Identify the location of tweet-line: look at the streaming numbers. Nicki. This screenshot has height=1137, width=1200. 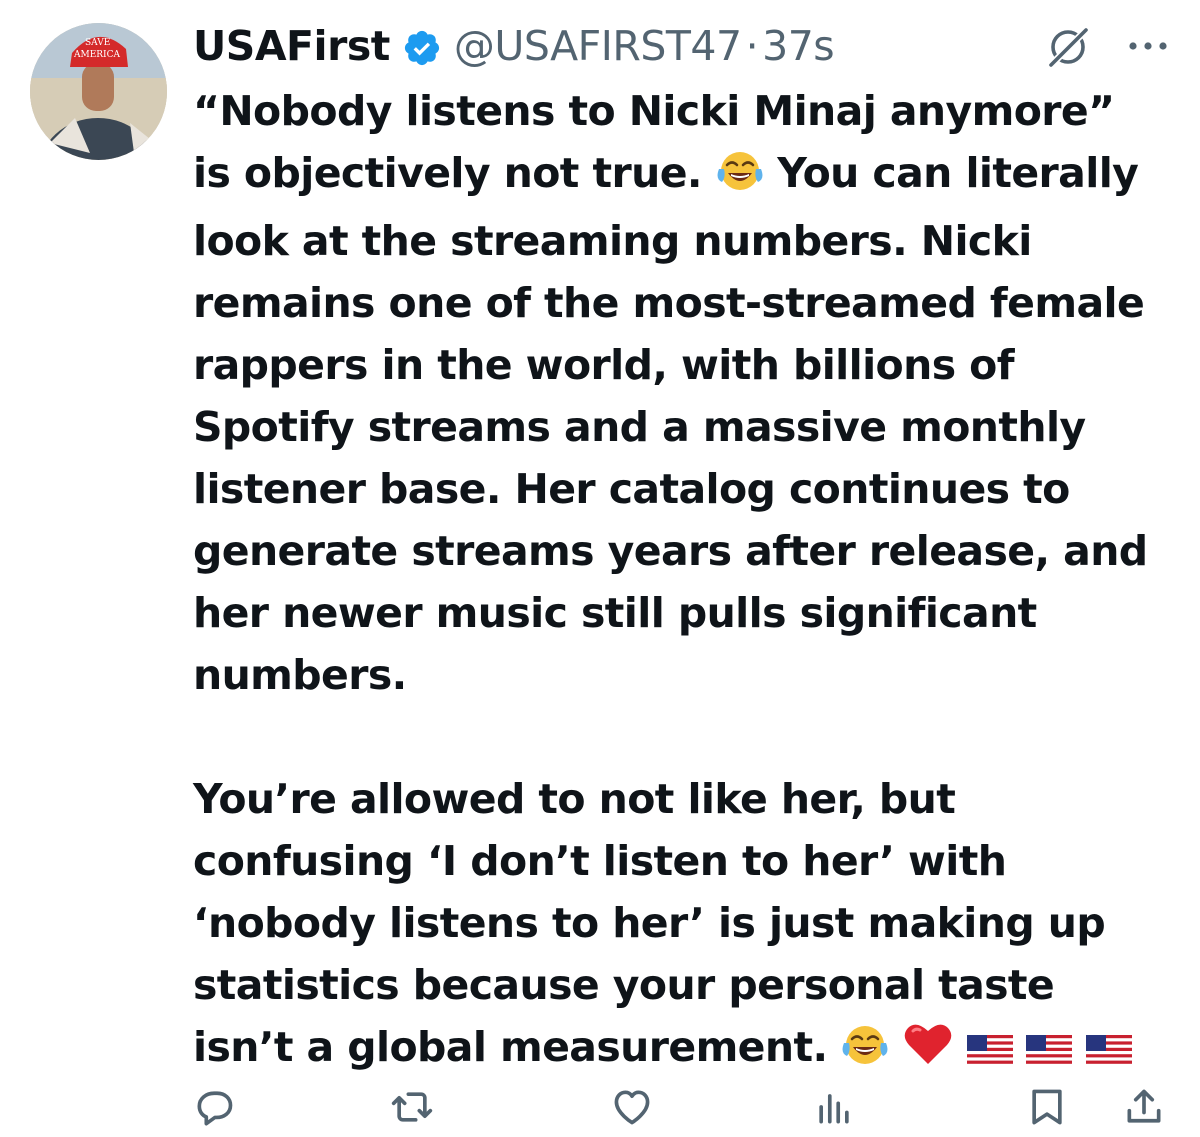
(612, 241).